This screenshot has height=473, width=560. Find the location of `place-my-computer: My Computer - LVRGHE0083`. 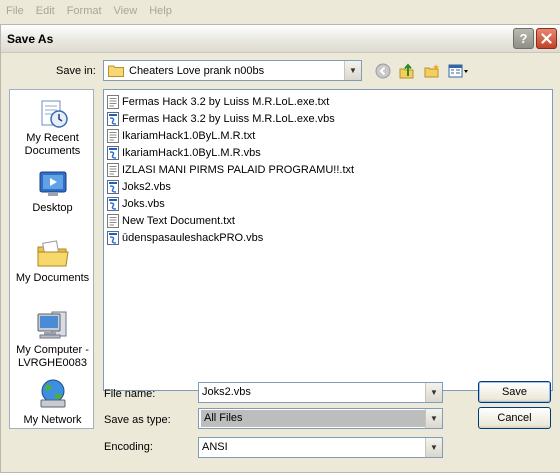

place-my-computer: My Computer - LVRGHE0083 is located at coordinates (52, 339).